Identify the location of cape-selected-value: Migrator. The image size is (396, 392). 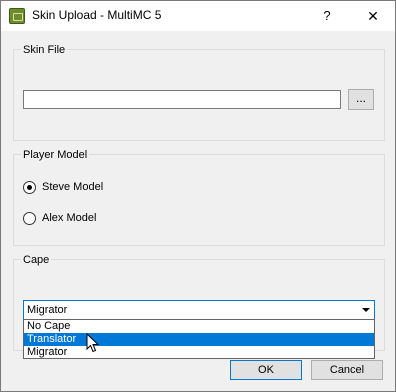
(47, 310).